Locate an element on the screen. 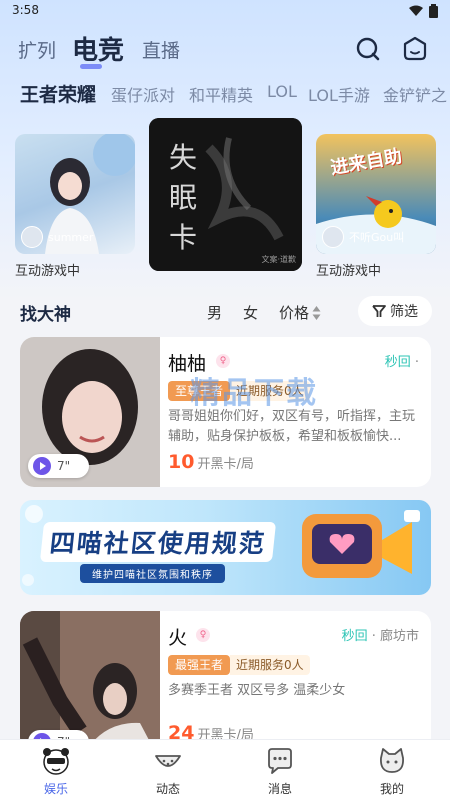 Image resolution: width=450 pixels, height=800 pixels. featured-art-watermark: 文案·道歉 is located at coordinates (278, 259).